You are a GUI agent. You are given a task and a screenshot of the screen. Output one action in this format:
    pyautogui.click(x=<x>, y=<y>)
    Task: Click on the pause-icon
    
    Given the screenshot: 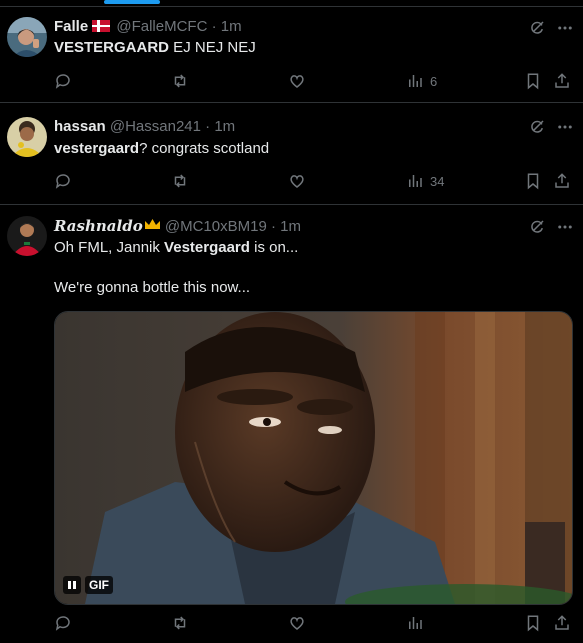 What is the action you would take?
    pyautogui.click(x=72, y=585)
    